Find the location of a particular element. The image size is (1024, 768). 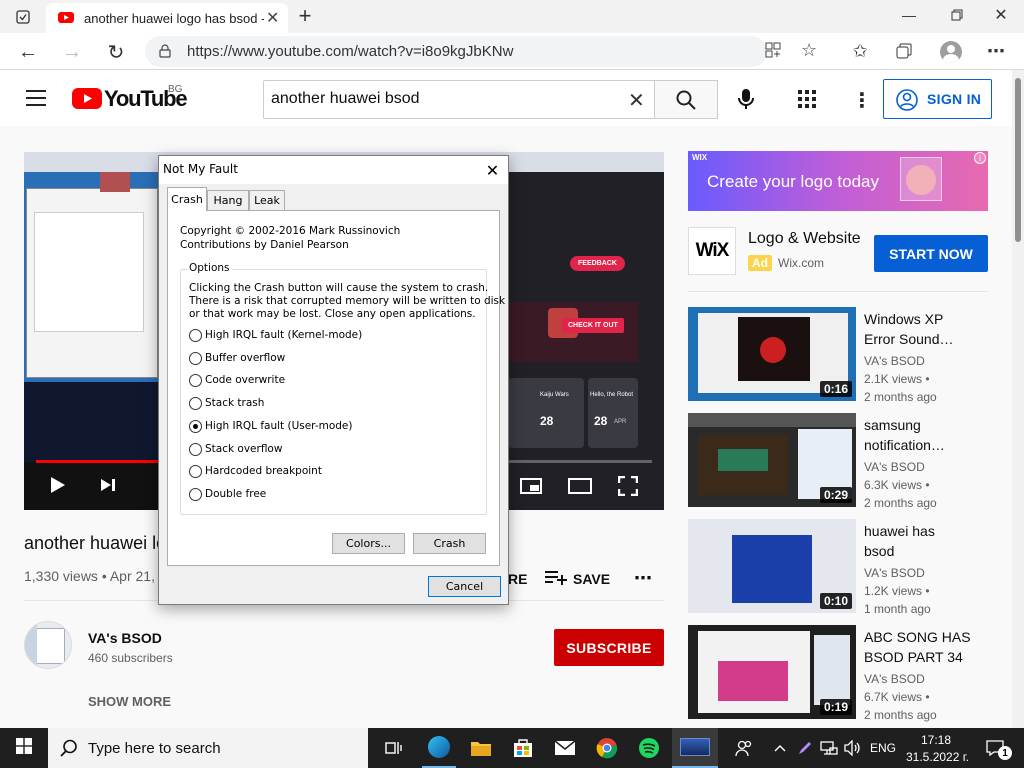

new-tab-button: + is located at coordinates (305, 15).